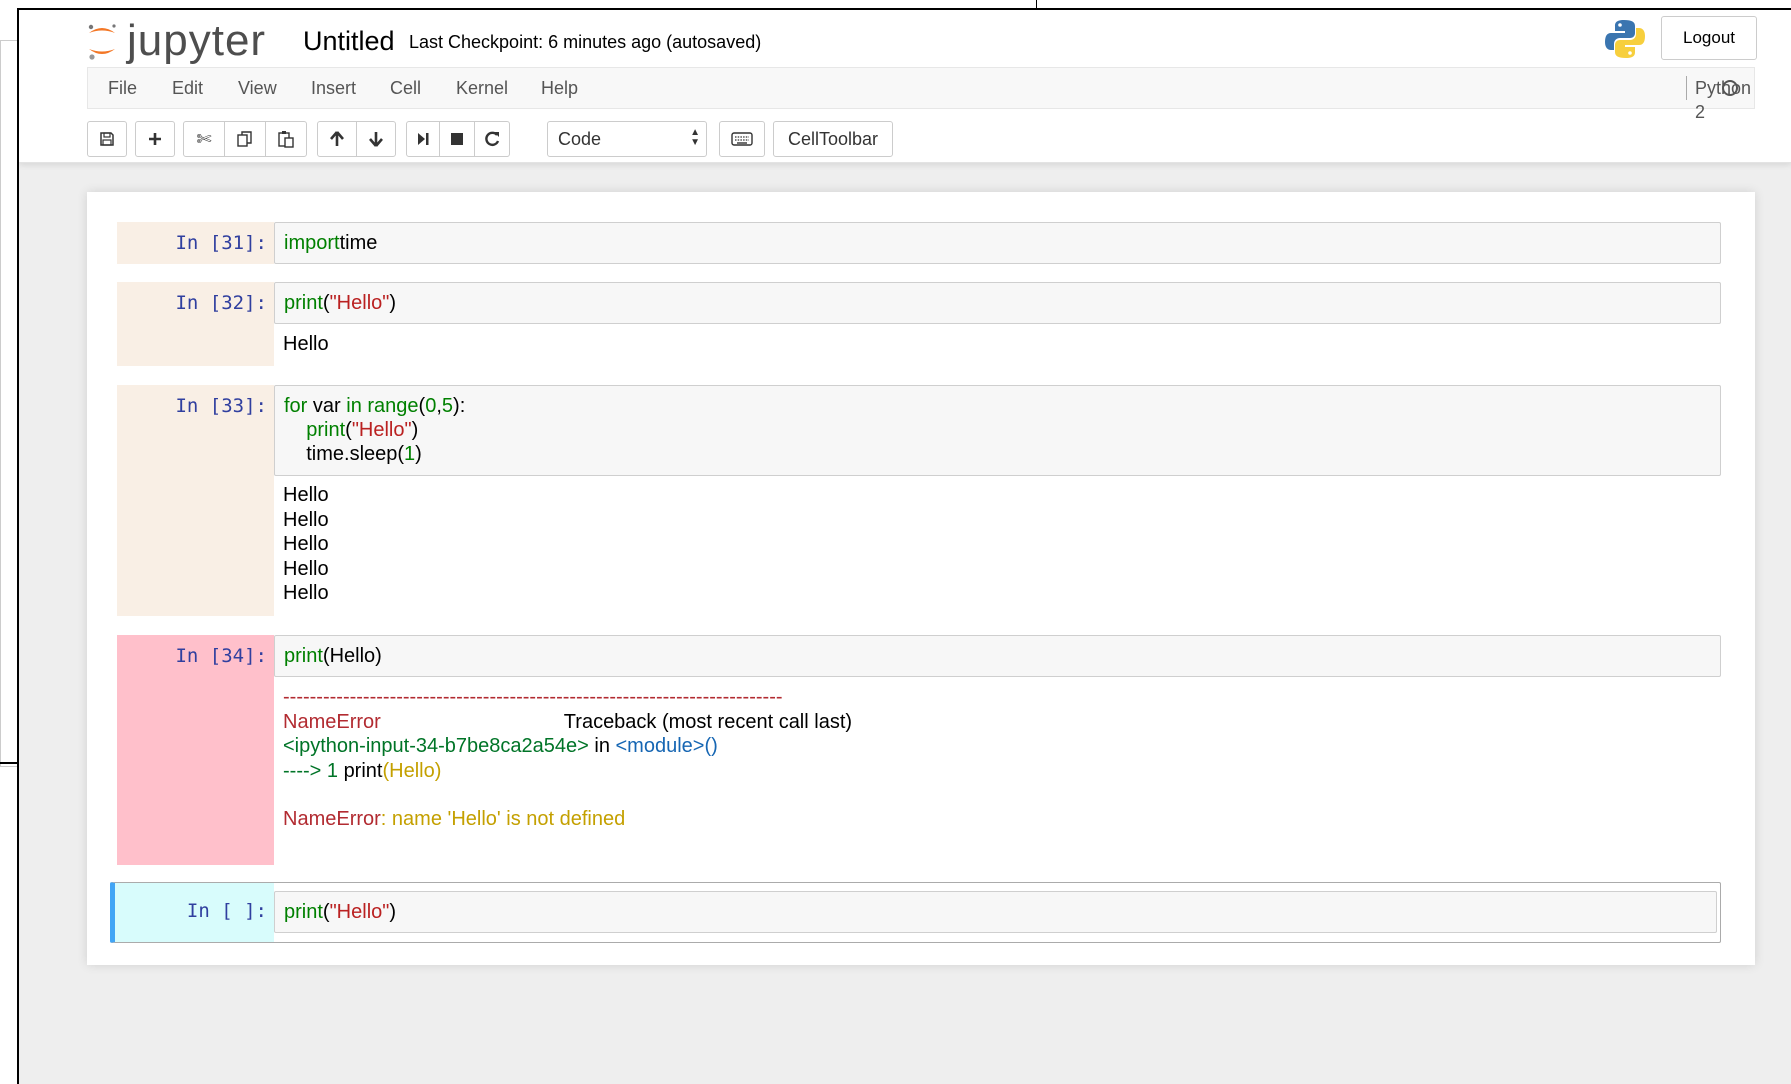 The height and width of the screenshot is (1084, 1791). What do you see at coordinates (306, 544) in the screenshot?
I see `cell-output: Hello Hello Hello Hello Hello` at bounding box center [306, 544].